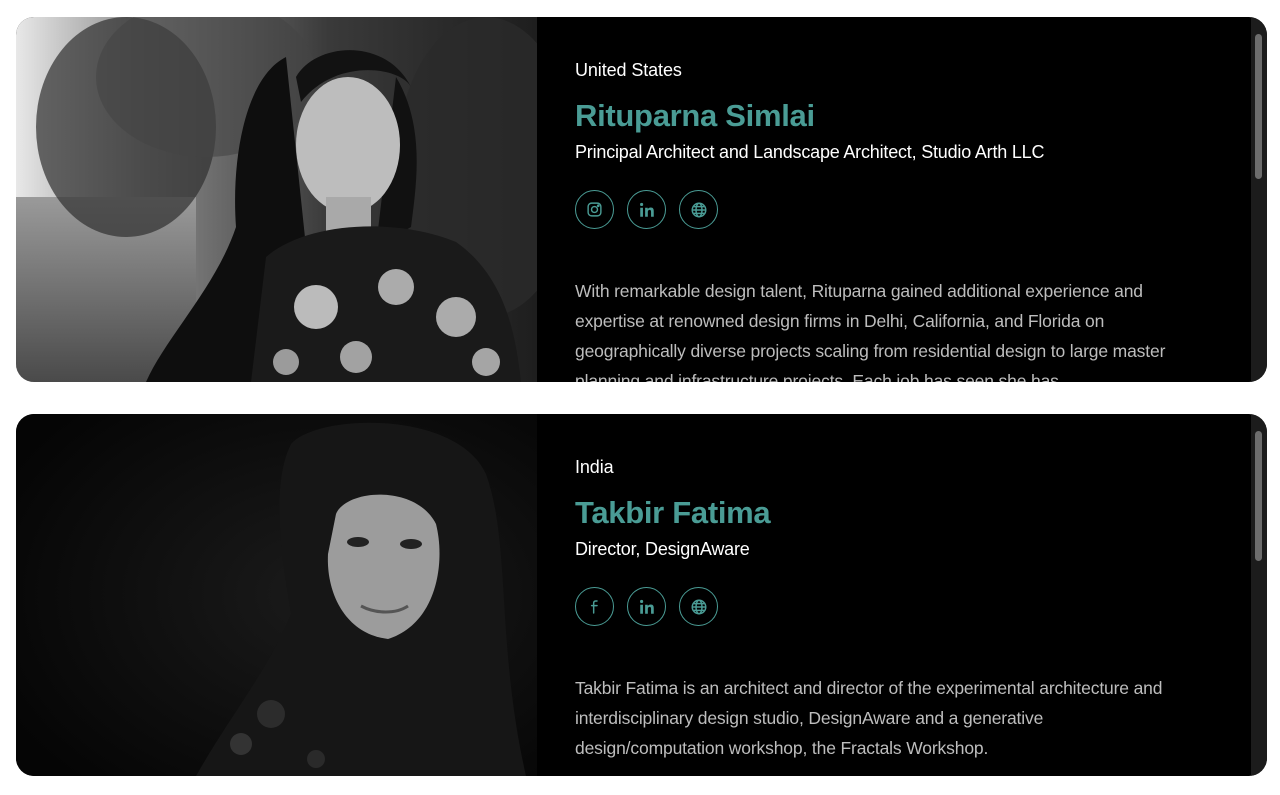  What do you see at coordinates (673, 512) in the screenshot?
I see `speaker-name: Takbir Fatima` at bounding box center [673, 512].